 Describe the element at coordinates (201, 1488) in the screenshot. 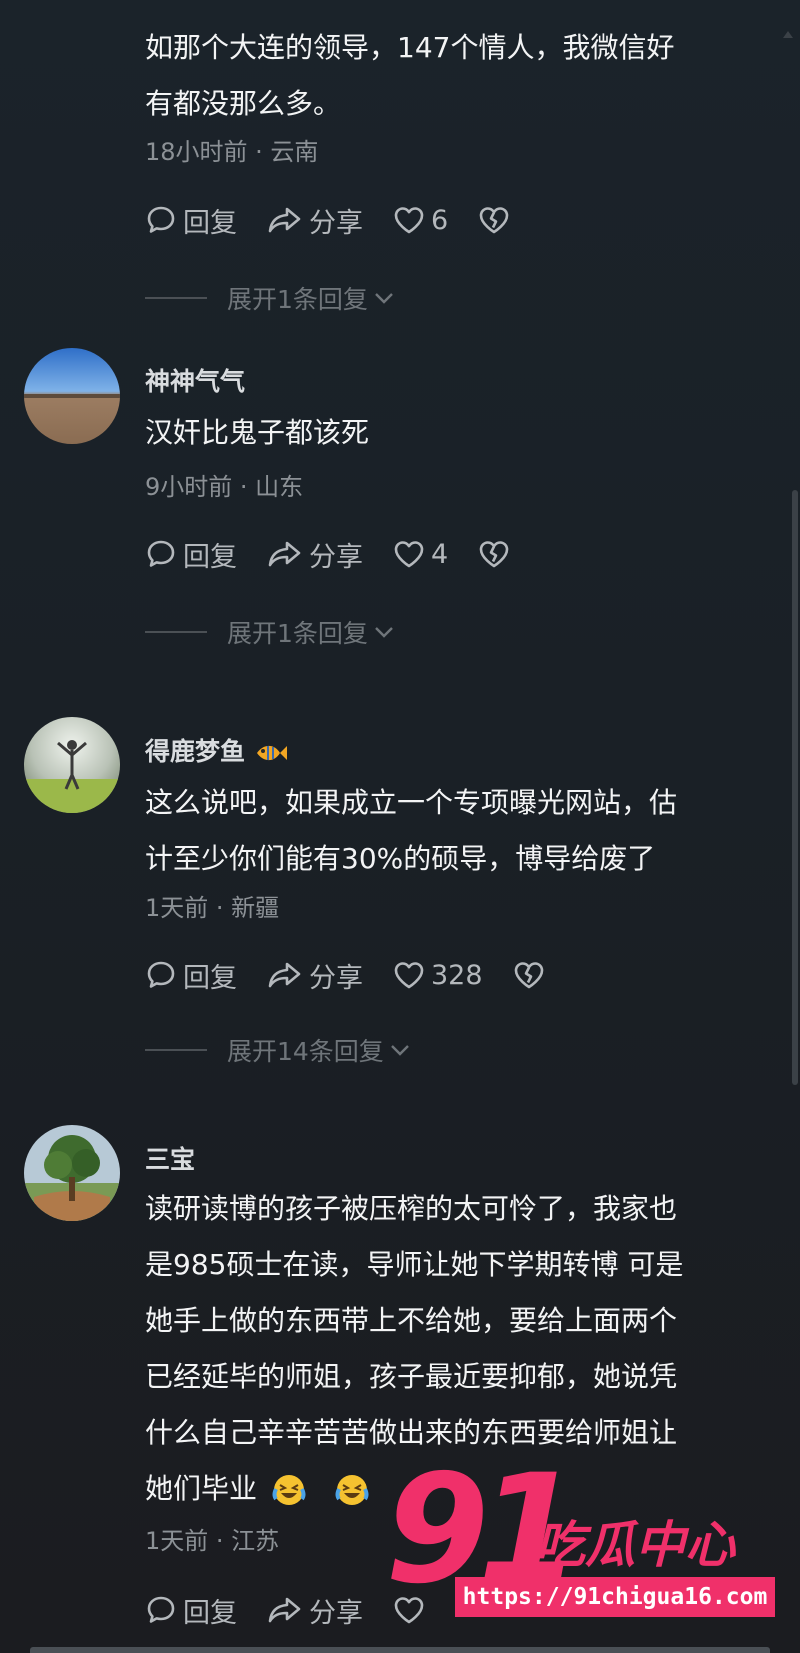

I see `comment-text-fragment: 她们毕业` at that location.